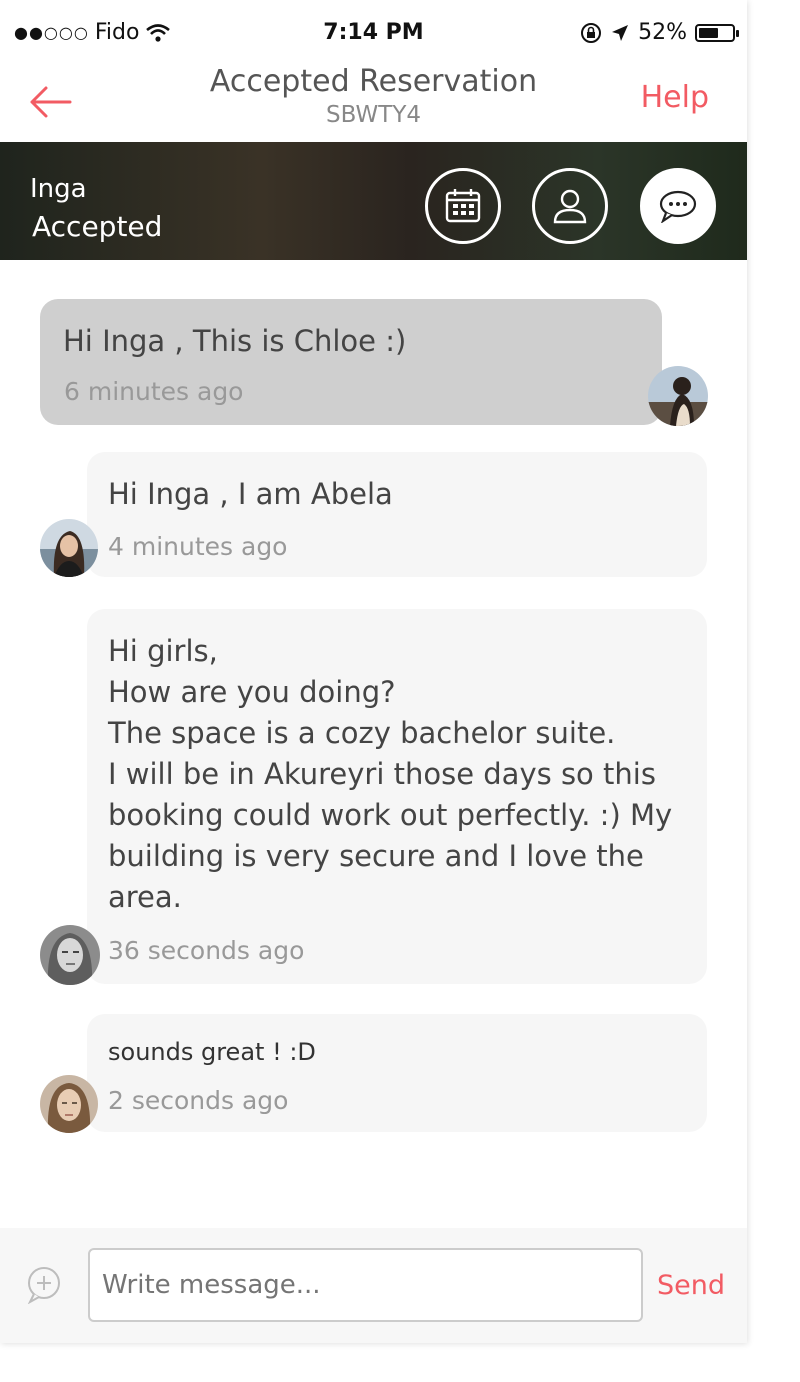 This screenshot has height=1382, width=800. What do you see at coordinates (365, 1285) in the screenshot?
I see `message-input` at bounding box center [365, 1285].